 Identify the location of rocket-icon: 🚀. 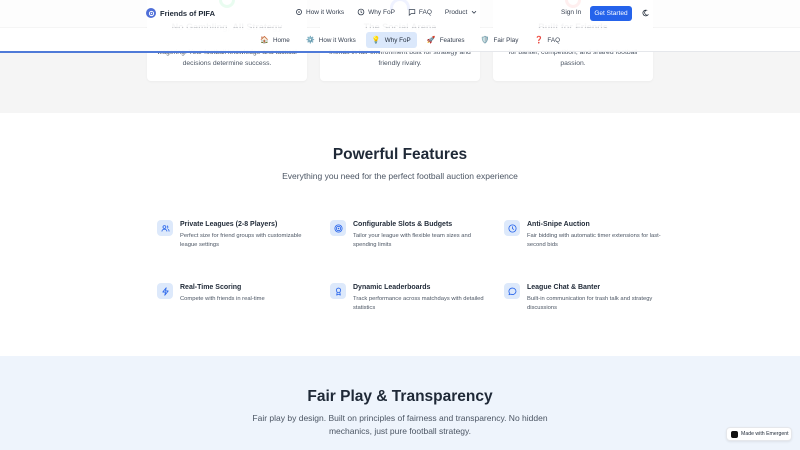
(431, 40).